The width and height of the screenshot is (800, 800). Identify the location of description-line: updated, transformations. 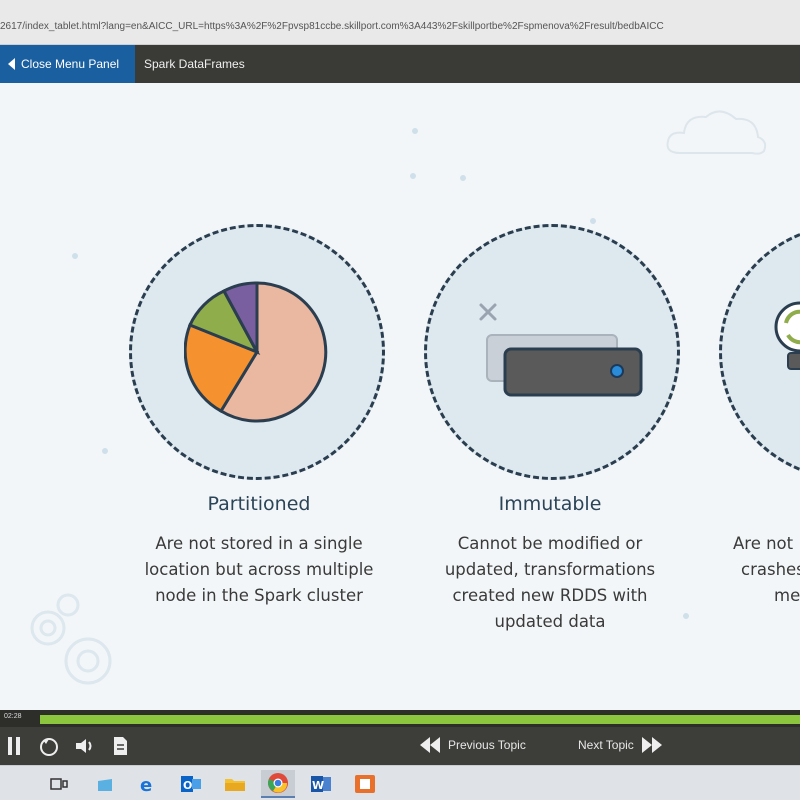
(550, 569).